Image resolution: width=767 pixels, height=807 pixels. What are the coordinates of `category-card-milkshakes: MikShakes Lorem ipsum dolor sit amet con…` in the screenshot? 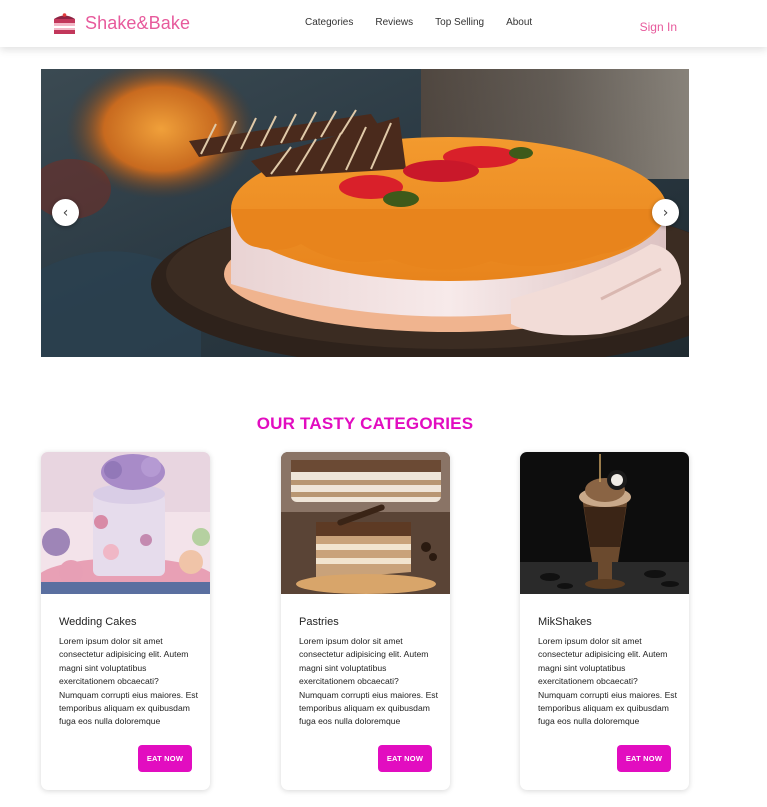 It's located at (604, 621).